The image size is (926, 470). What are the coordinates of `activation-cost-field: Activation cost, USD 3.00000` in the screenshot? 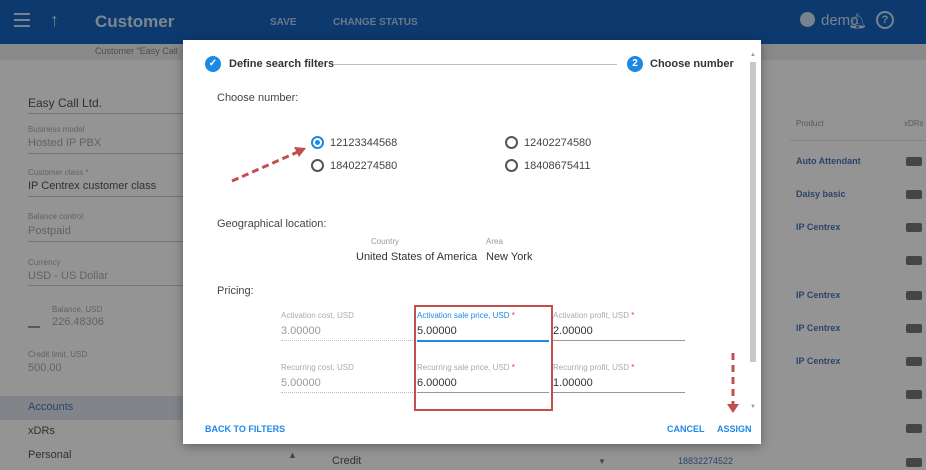 It's located at (347, 326).